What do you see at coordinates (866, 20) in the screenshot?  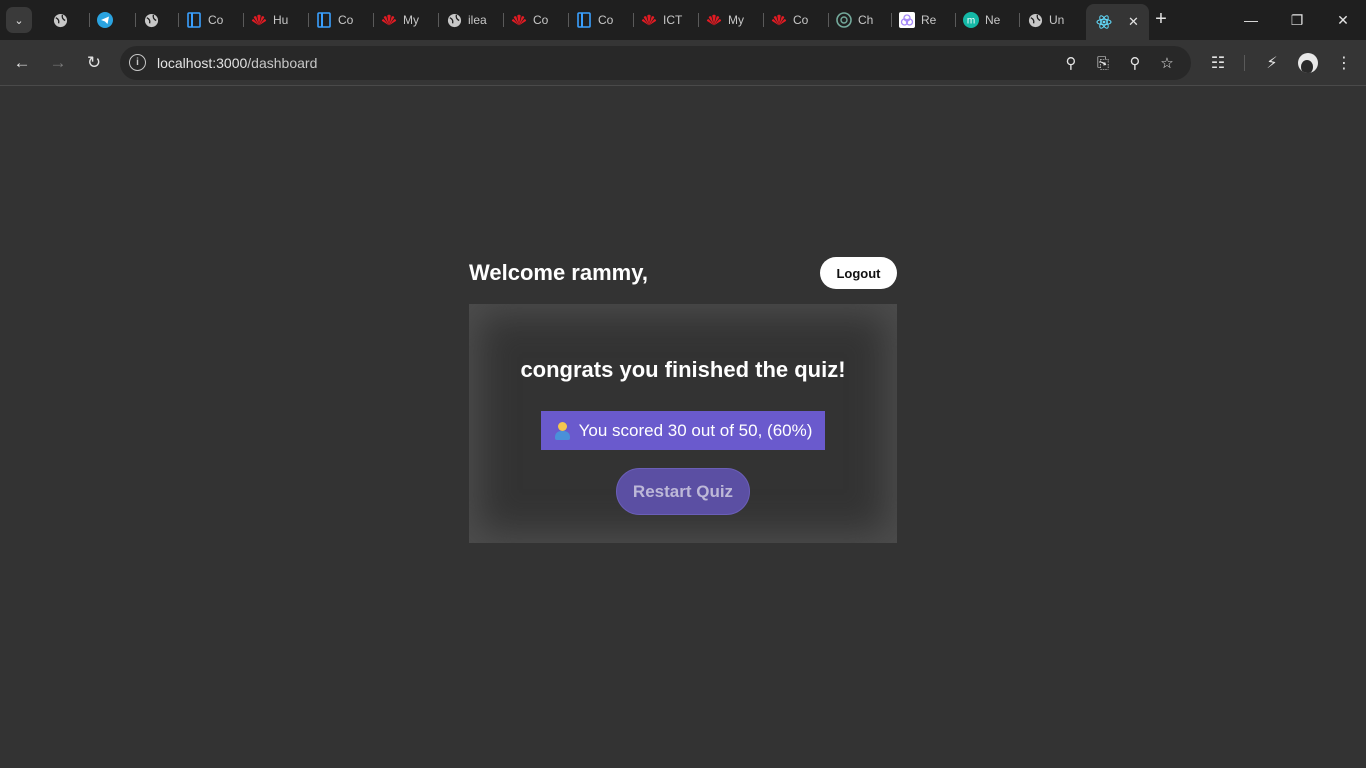 I see `tab-title: Ch` at bounding box center [866, 20].